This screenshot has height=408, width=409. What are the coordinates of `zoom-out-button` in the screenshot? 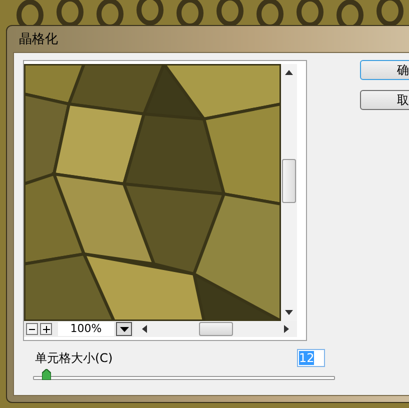 It's located at (32, 329).